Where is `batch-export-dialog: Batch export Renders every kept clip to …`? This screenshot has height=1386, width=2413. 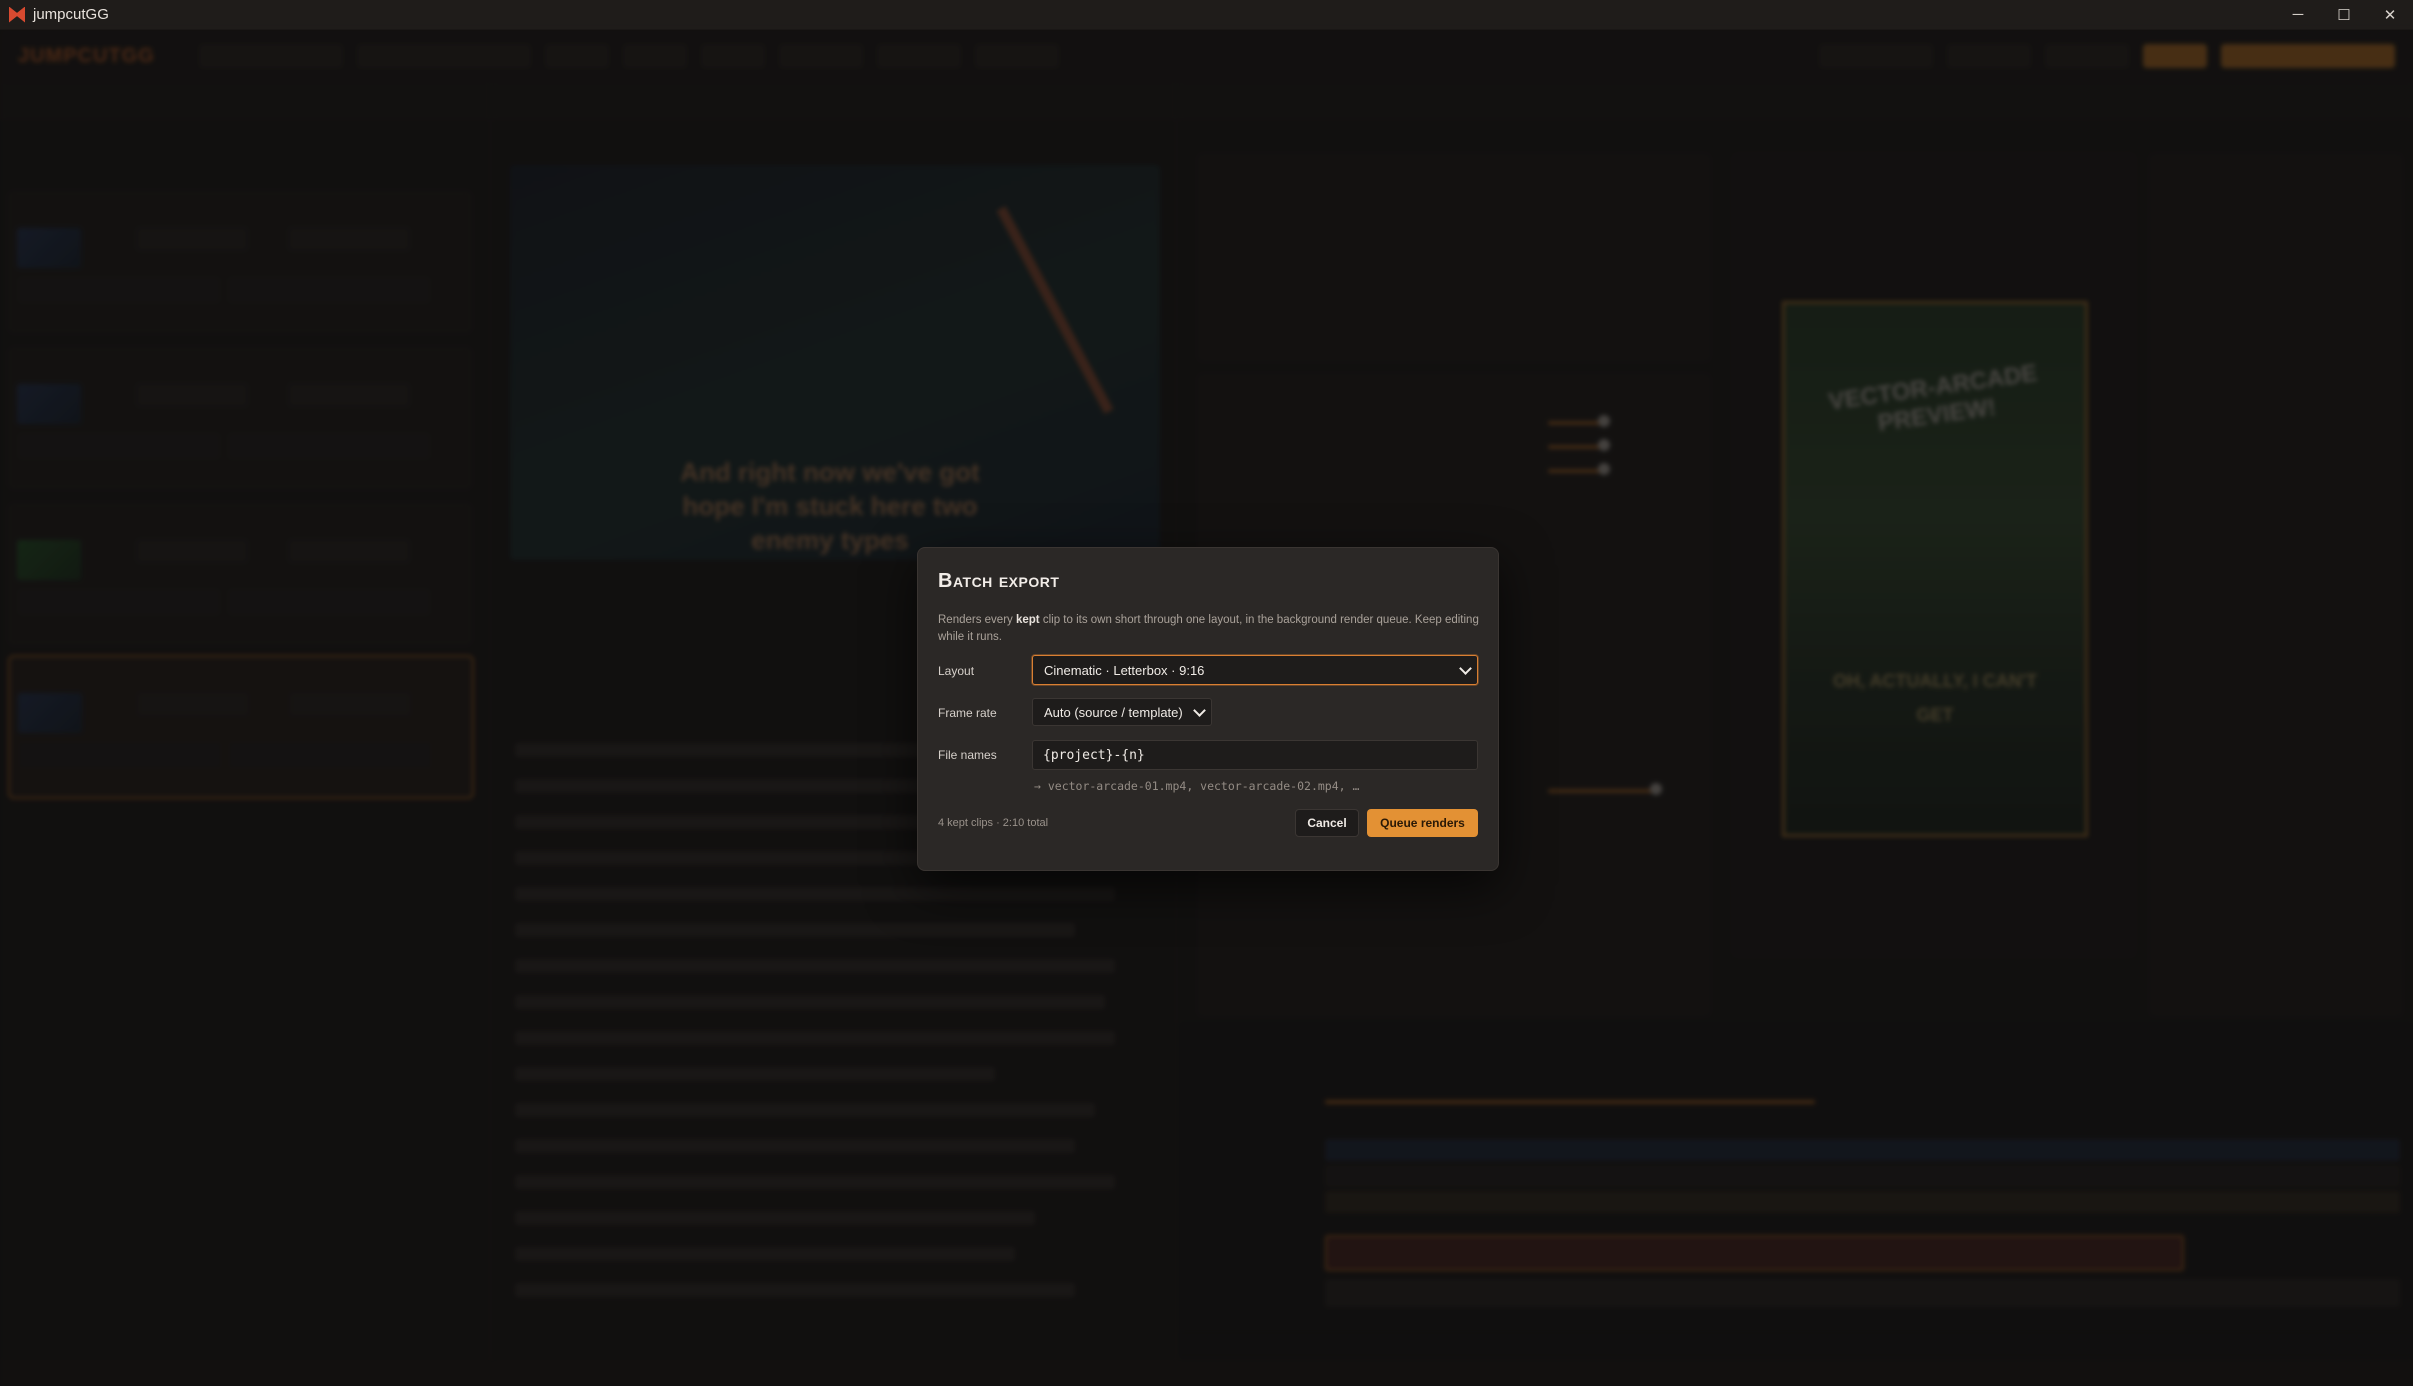
batch-export-dialog: Batch export Renders every kept clip to … is located at coordinates (1208, 709).